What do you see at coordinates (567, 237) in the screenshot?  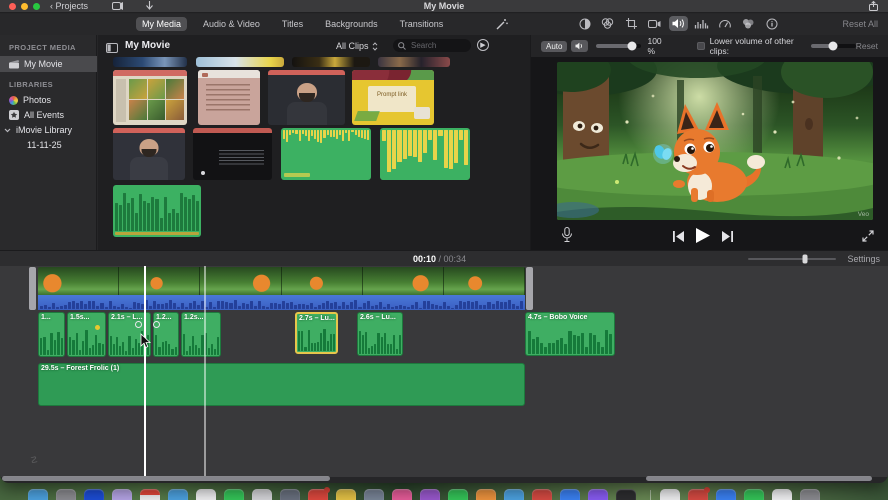 I see `record-voiceover-mic-icon` at bounding box center [567, 237].